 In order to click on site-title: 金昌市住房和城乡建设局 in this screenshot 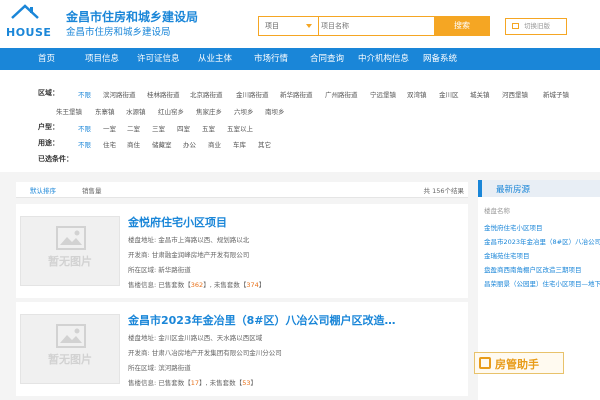, I will do `click(132, 17)`.